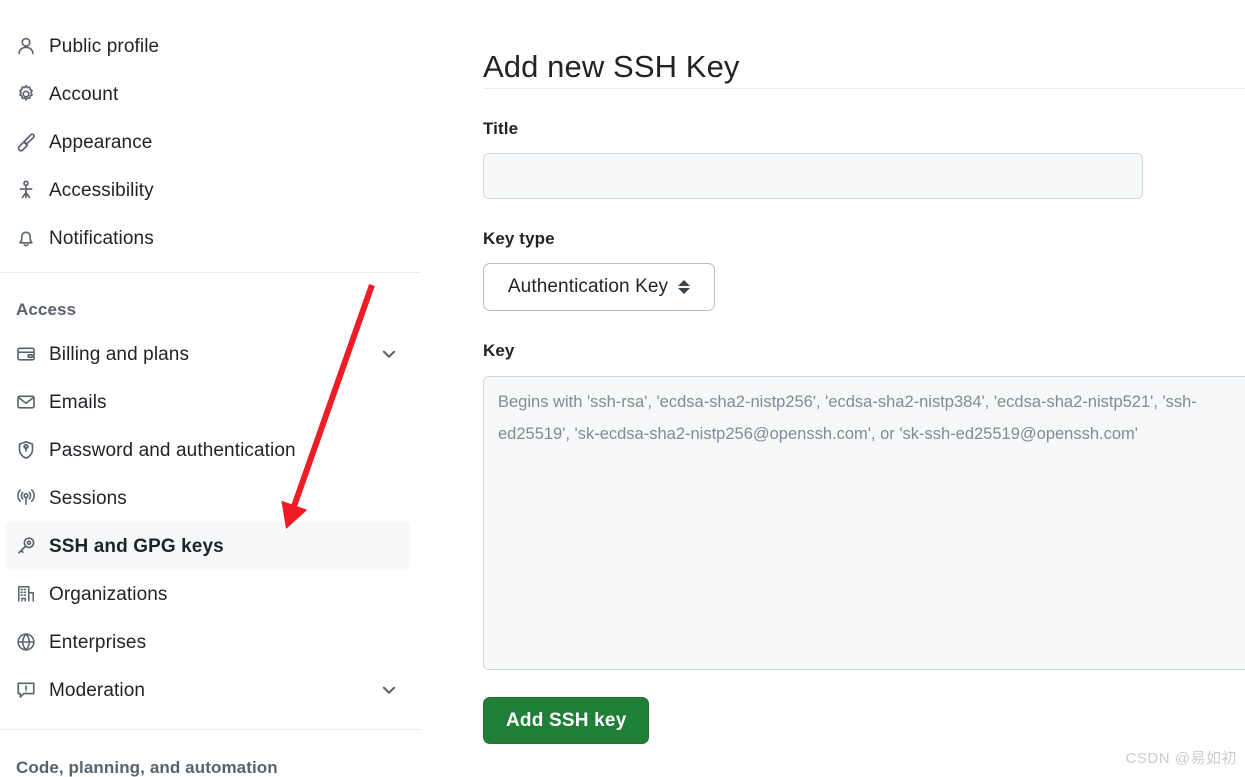 This screenshot has width=1245, height=777. What do you see at coordinates (26, 190) in the screenshot?
I see `accessibility-icon` at bounding box center [26, 190].